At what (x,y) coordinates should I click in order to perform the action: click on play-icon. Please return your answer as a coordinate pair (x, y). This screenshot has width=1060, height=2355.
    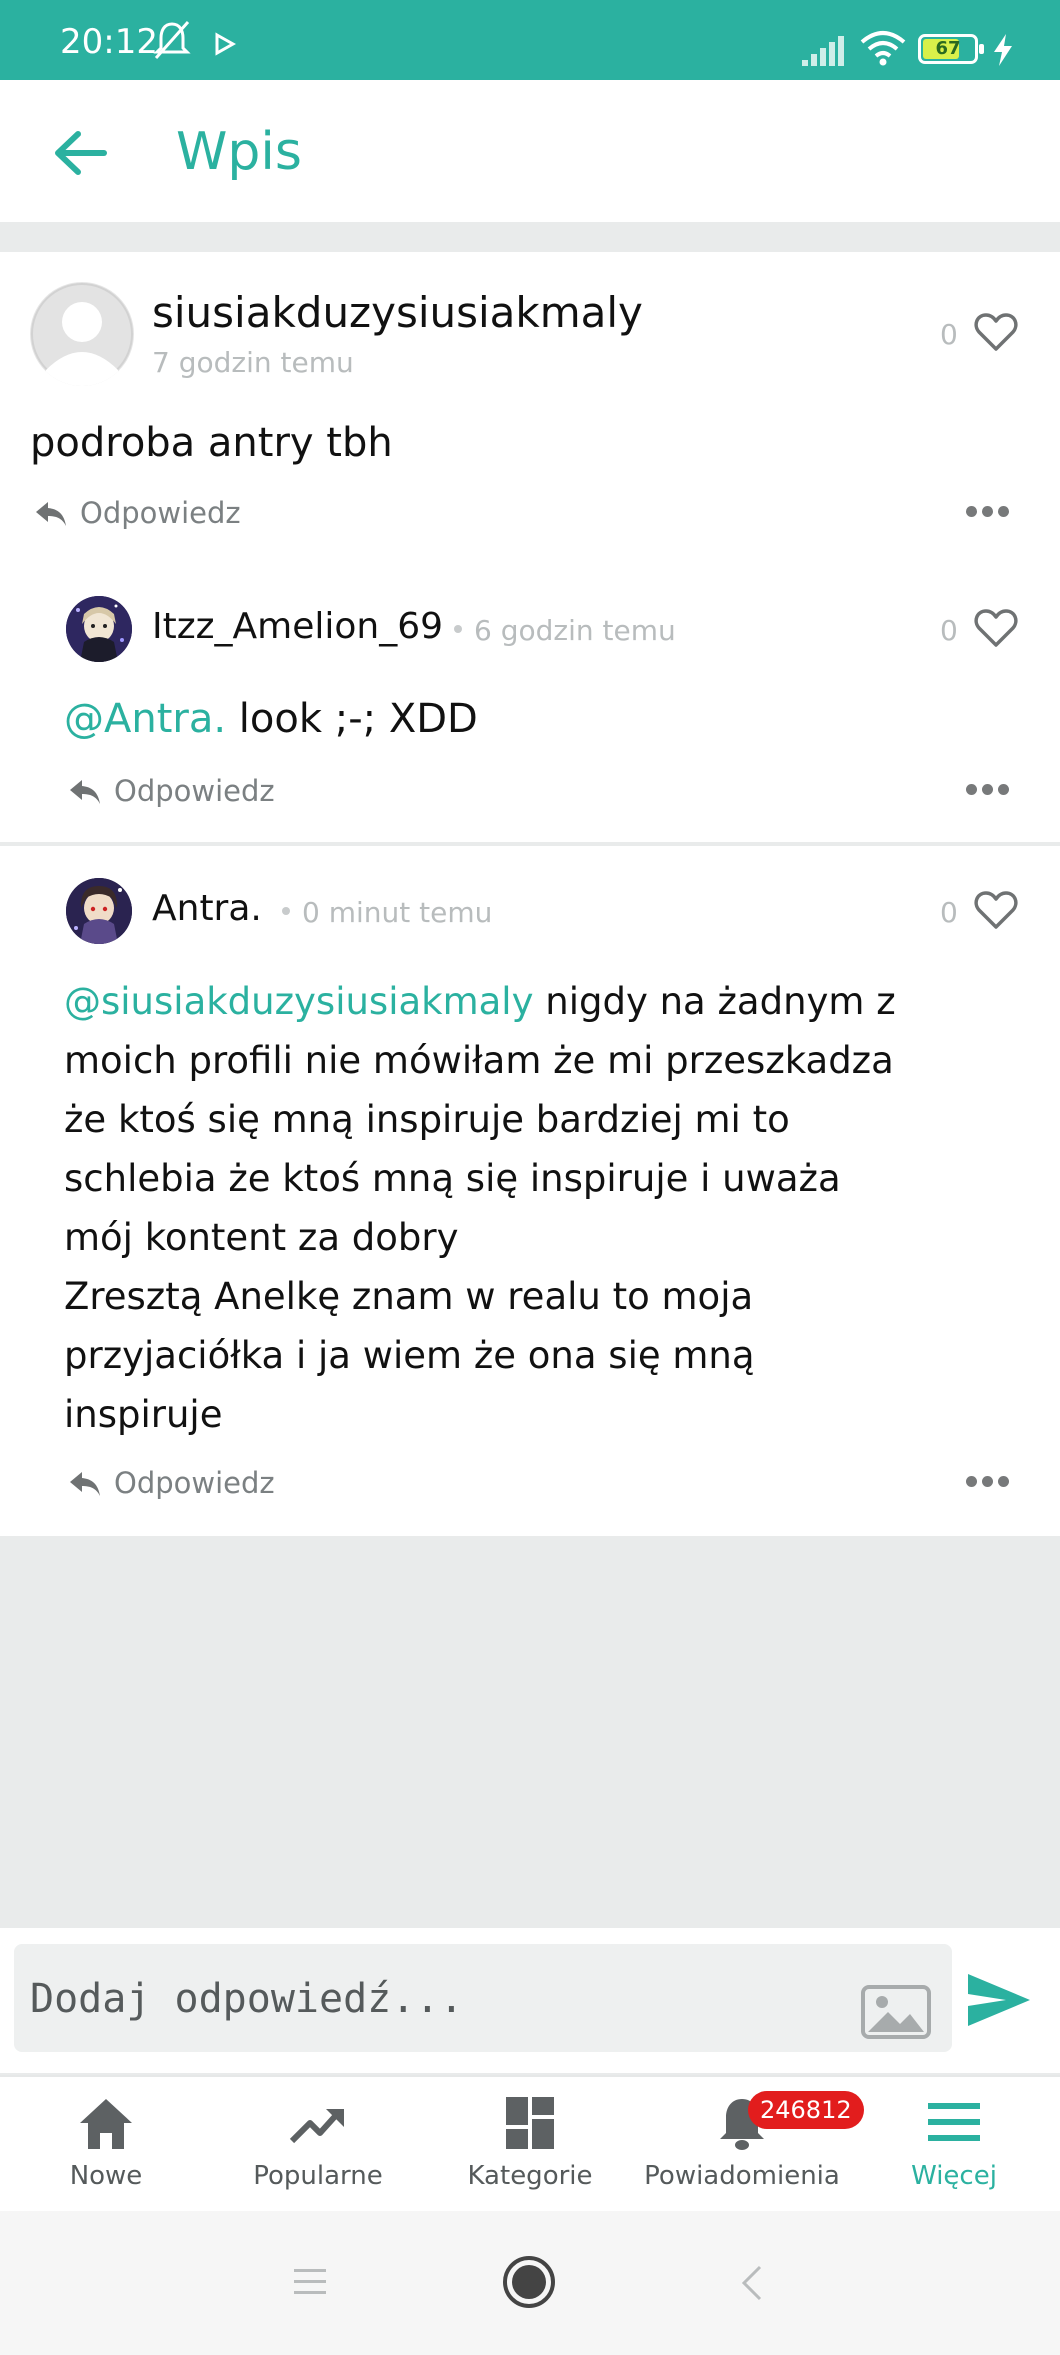
    Looking at the image, I should click on (225, 44).